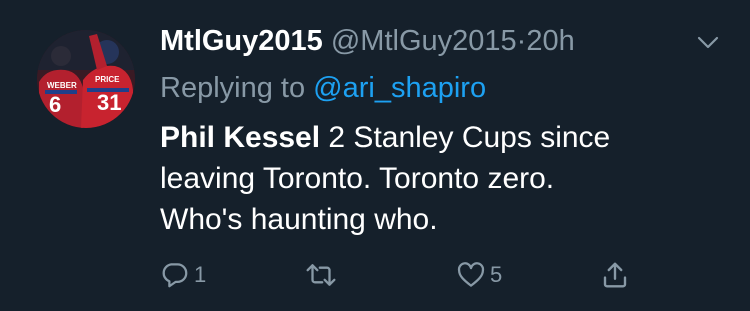 The height and width of the screenshot is (311, 750). Describe the element at coordinates (496, 274) in the screenshot. I see `like-count: 5` at that location.